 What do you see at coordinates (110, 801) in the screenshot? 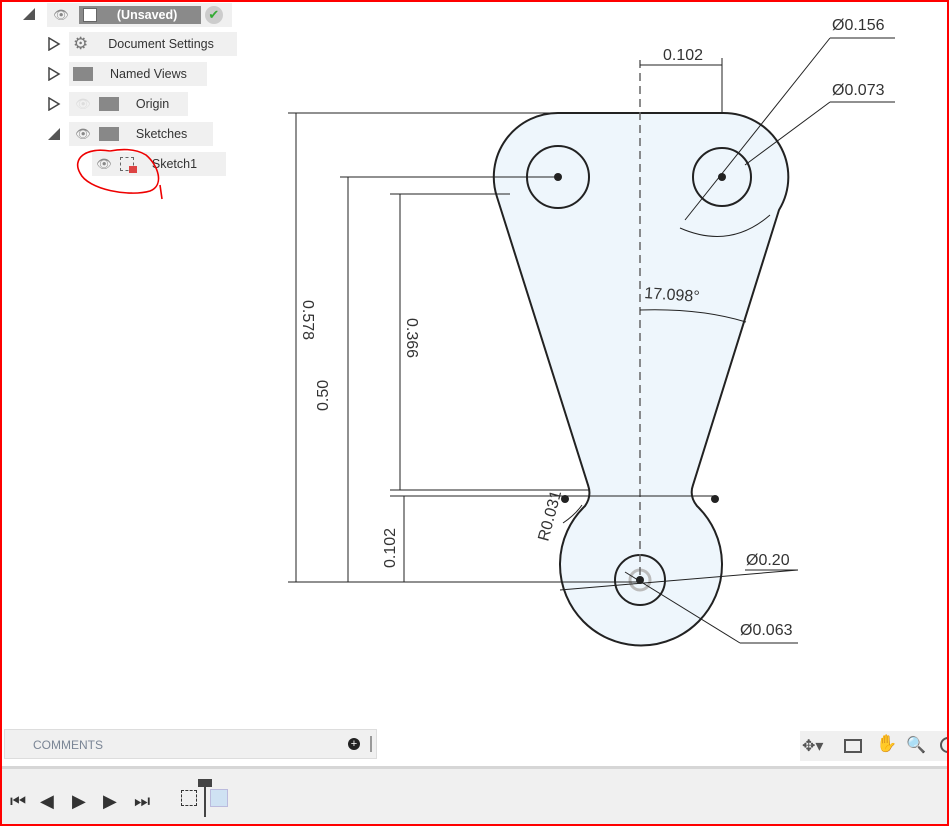
I see `next-icon: ▶` at bounding box center [110, 801].